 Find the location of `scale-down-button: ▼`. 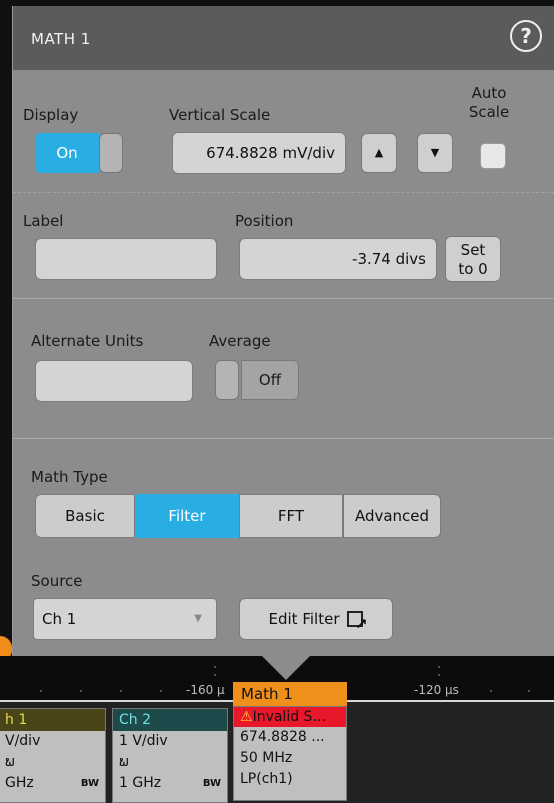

scale-down-button: ▼ is located at coordinates (435, 153).